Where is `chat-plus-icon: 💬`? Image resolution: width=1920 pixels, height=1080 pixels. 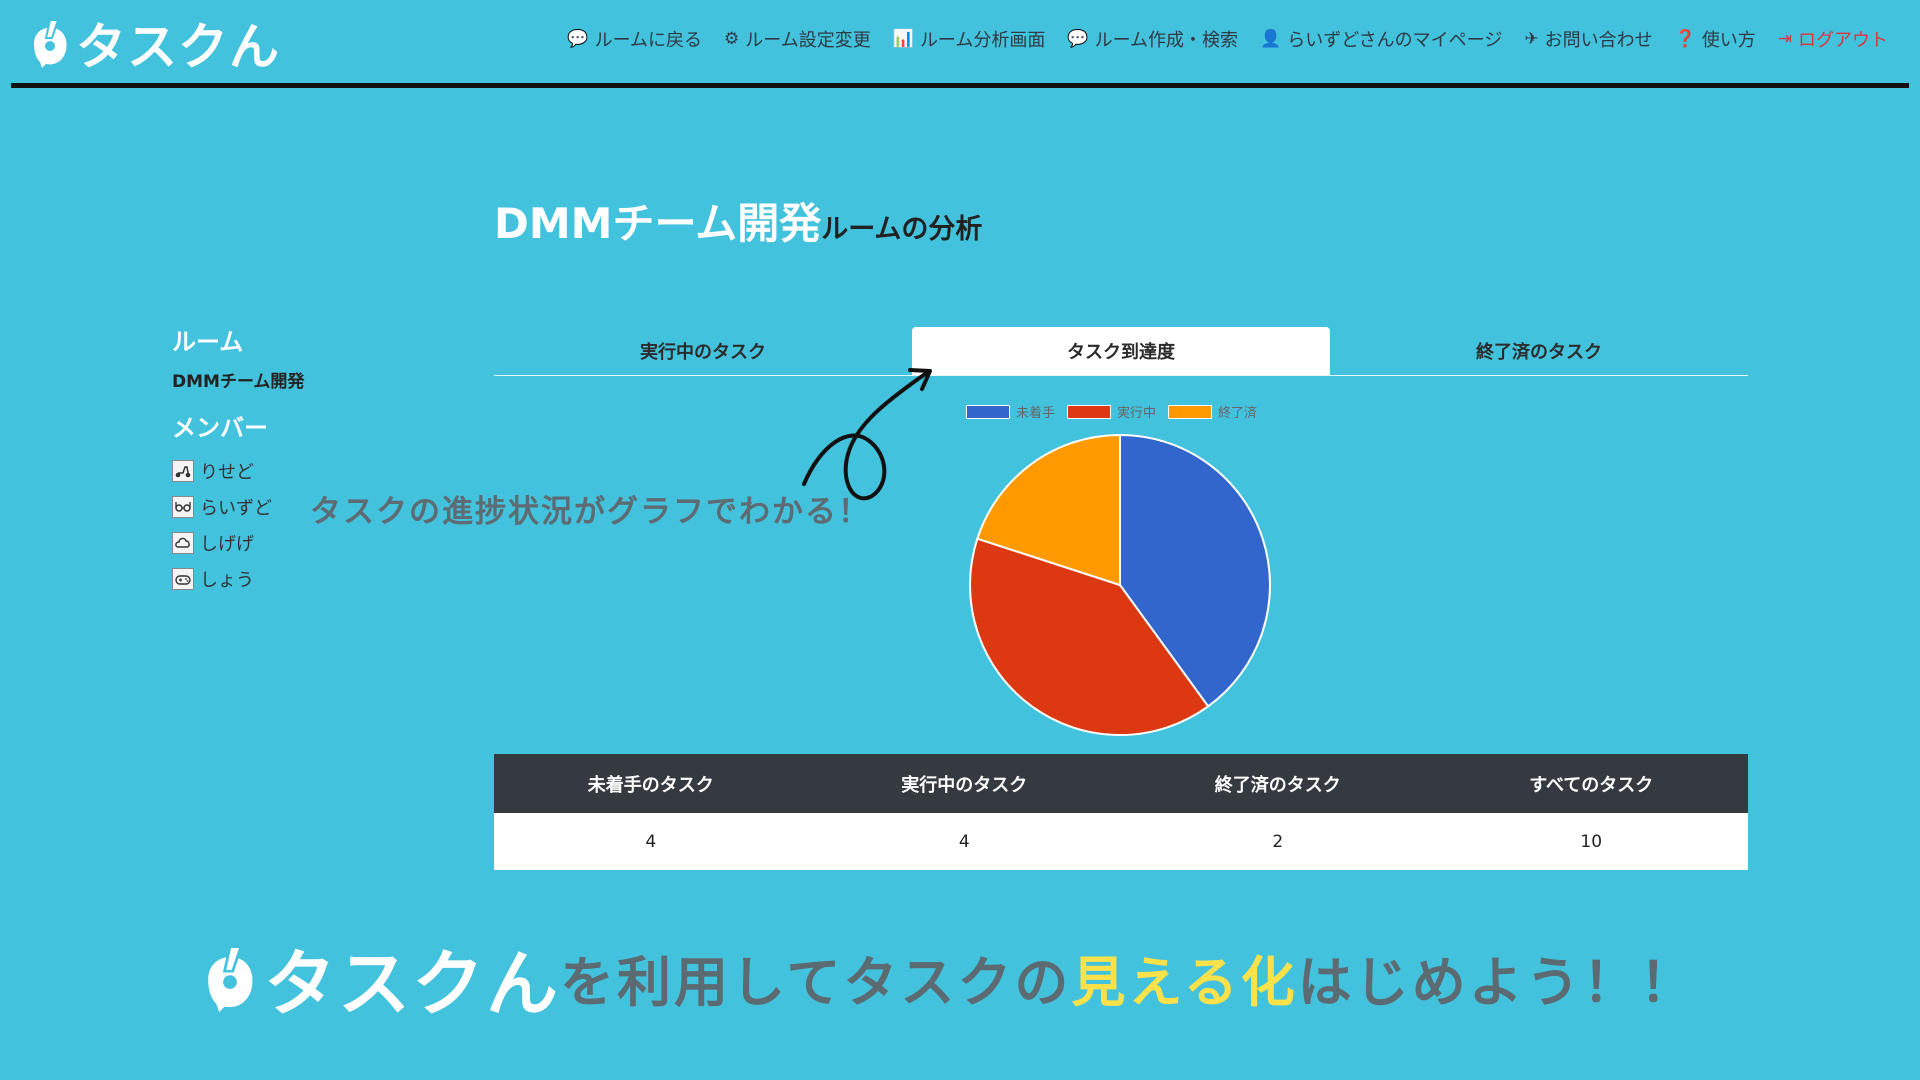 chat-plus-icon: 💬 is located at coordinates (1078, 38).